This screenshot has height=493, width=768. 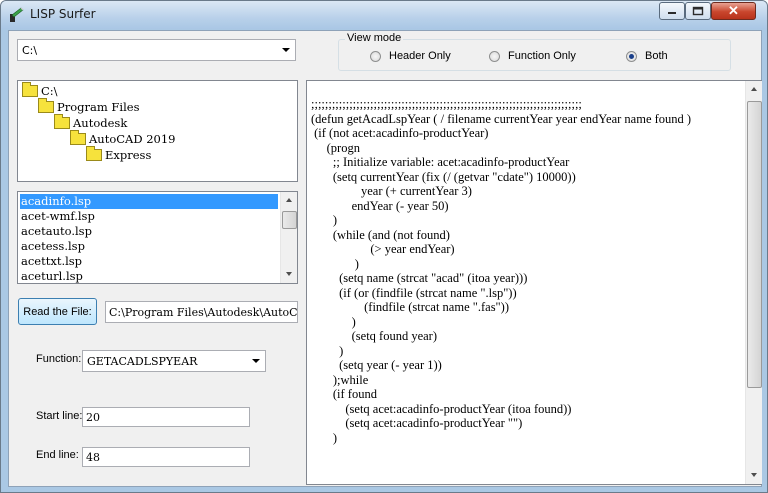 I want to click on list-item: aceturl.lsp, so click(x=51, y=276).